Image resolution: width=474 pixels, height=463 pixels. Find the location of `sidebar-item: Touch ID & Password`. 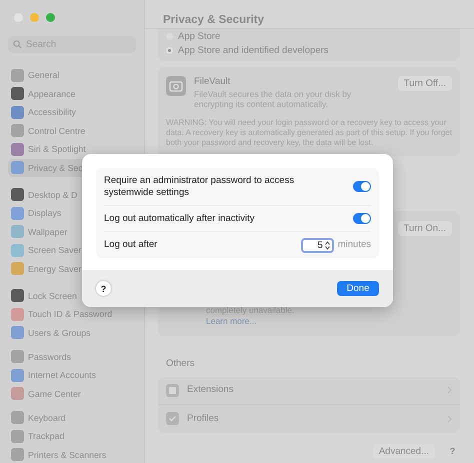

sidebar-item: Touch ID & Password is located at coordinates (72, 314).